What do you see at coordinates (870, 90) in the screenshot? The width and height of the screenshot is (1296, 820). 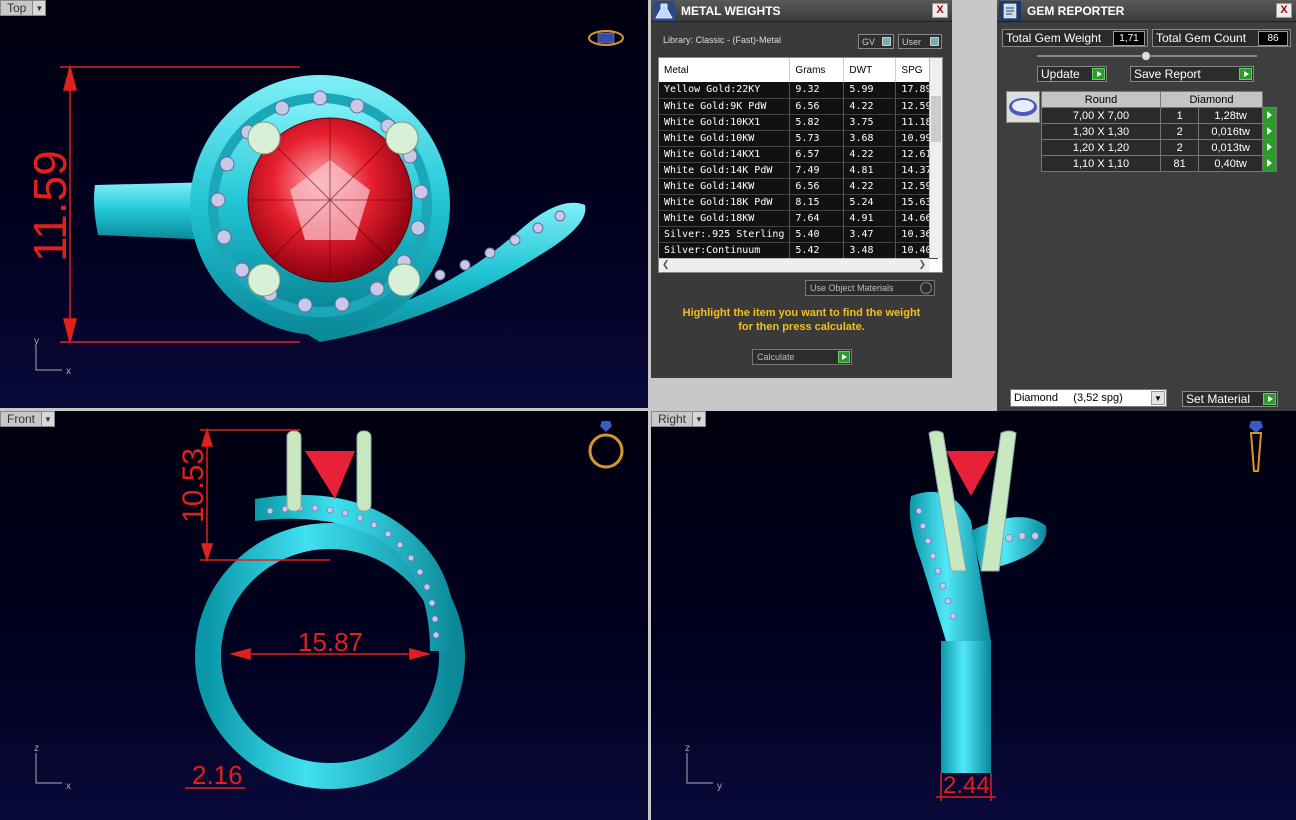 I see `cell-dwt: 5.99` at bounding box center [870, 90].